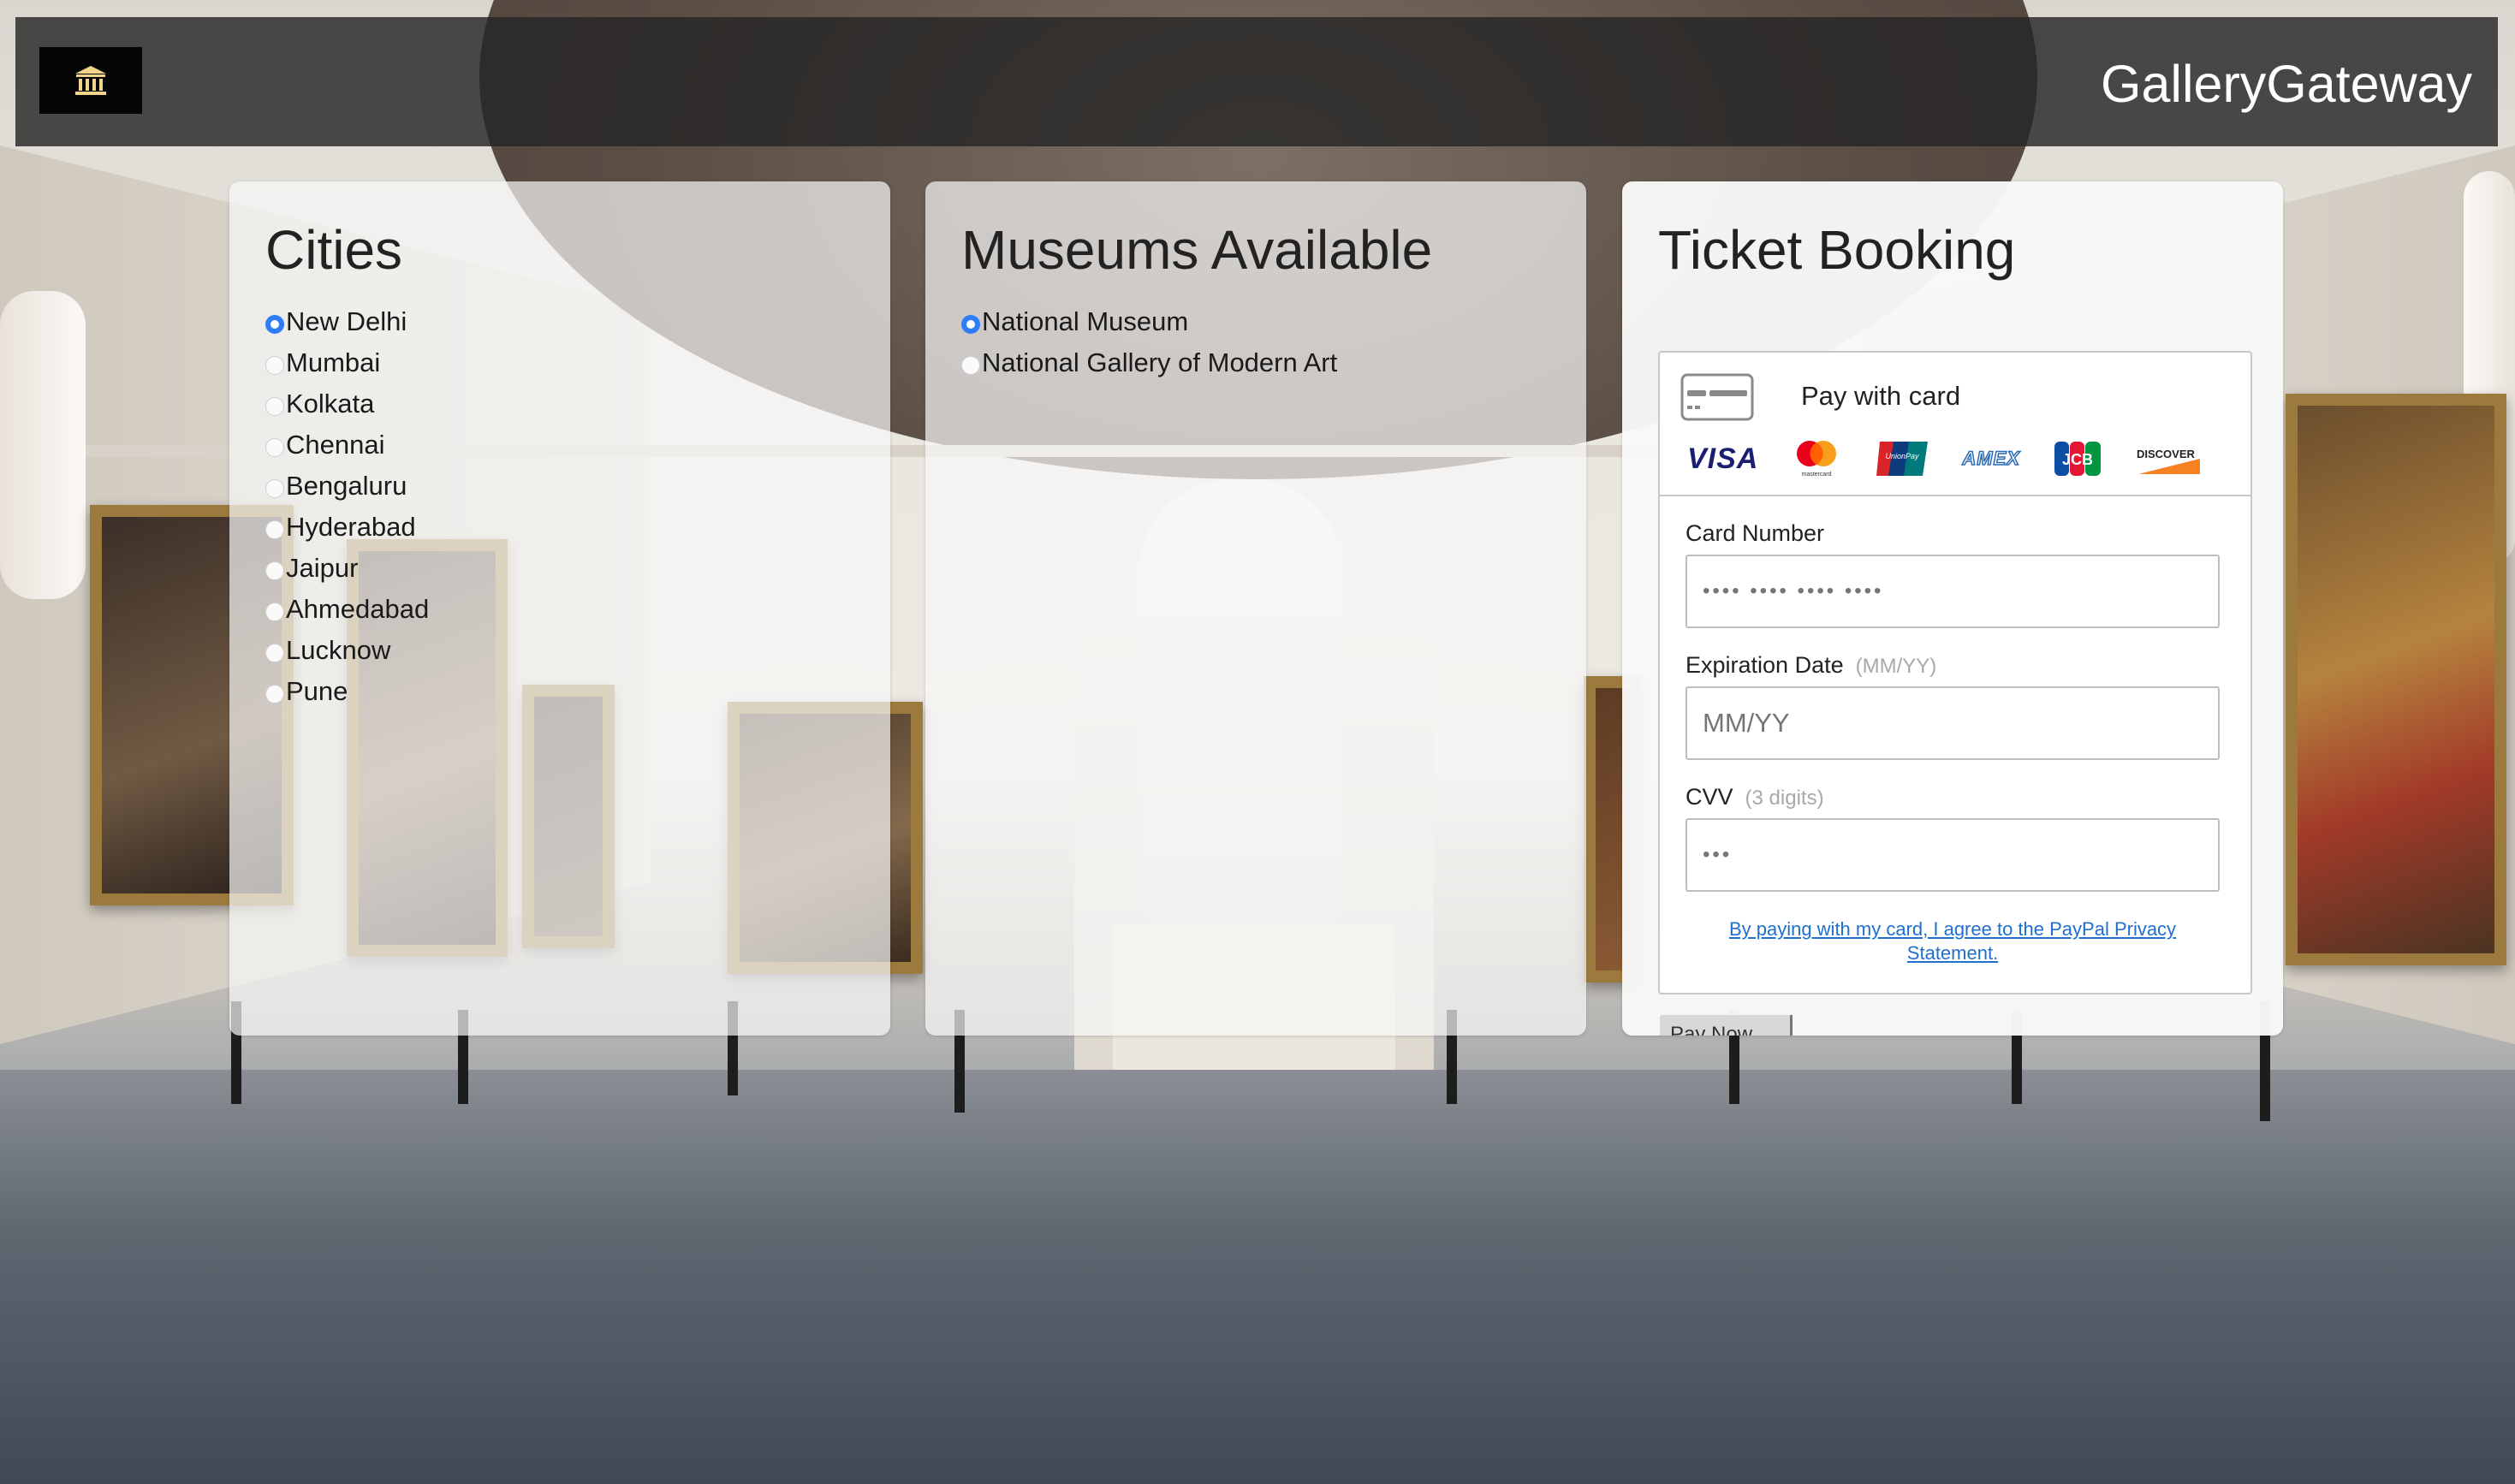 This screenshot has width=2515, height=1484. Describe the element at coordinates (334, 250) in the screenshot. I see `cities-title: Cities` at that location.